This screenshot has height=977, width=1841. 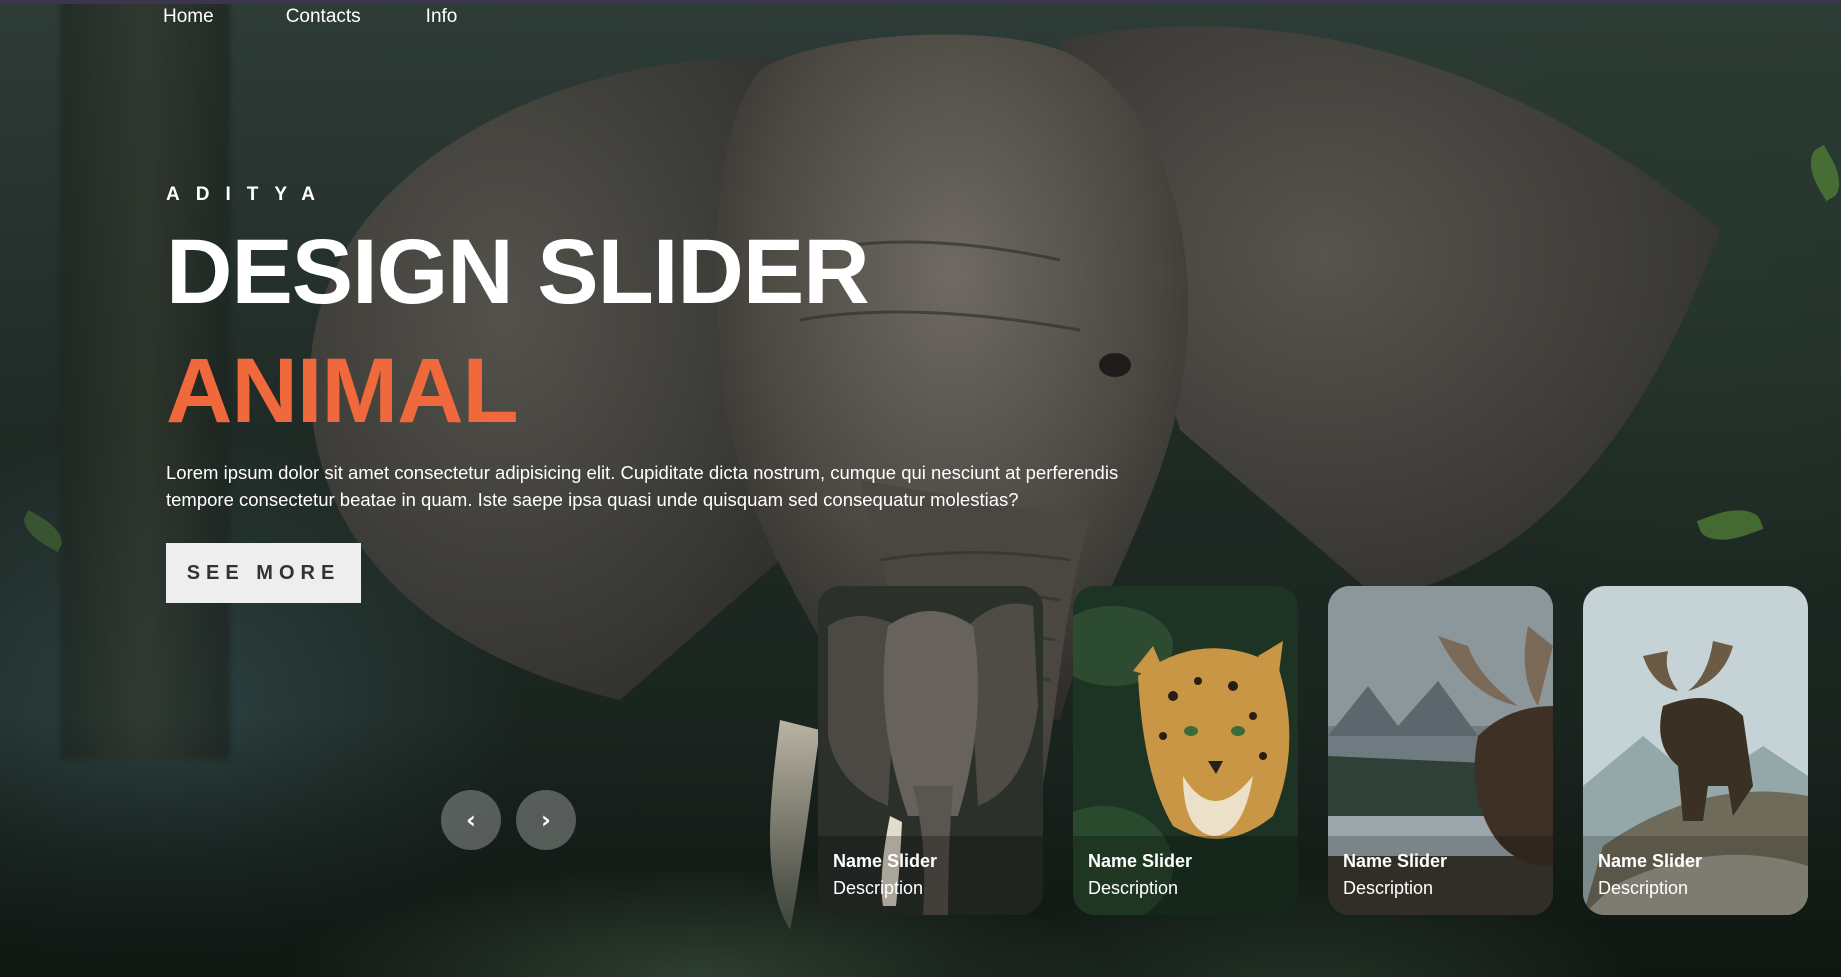 What do you see at coordinates (188, 17) in the screenshot?
I see `nav-home: Home` at bounding box center [188, 17].